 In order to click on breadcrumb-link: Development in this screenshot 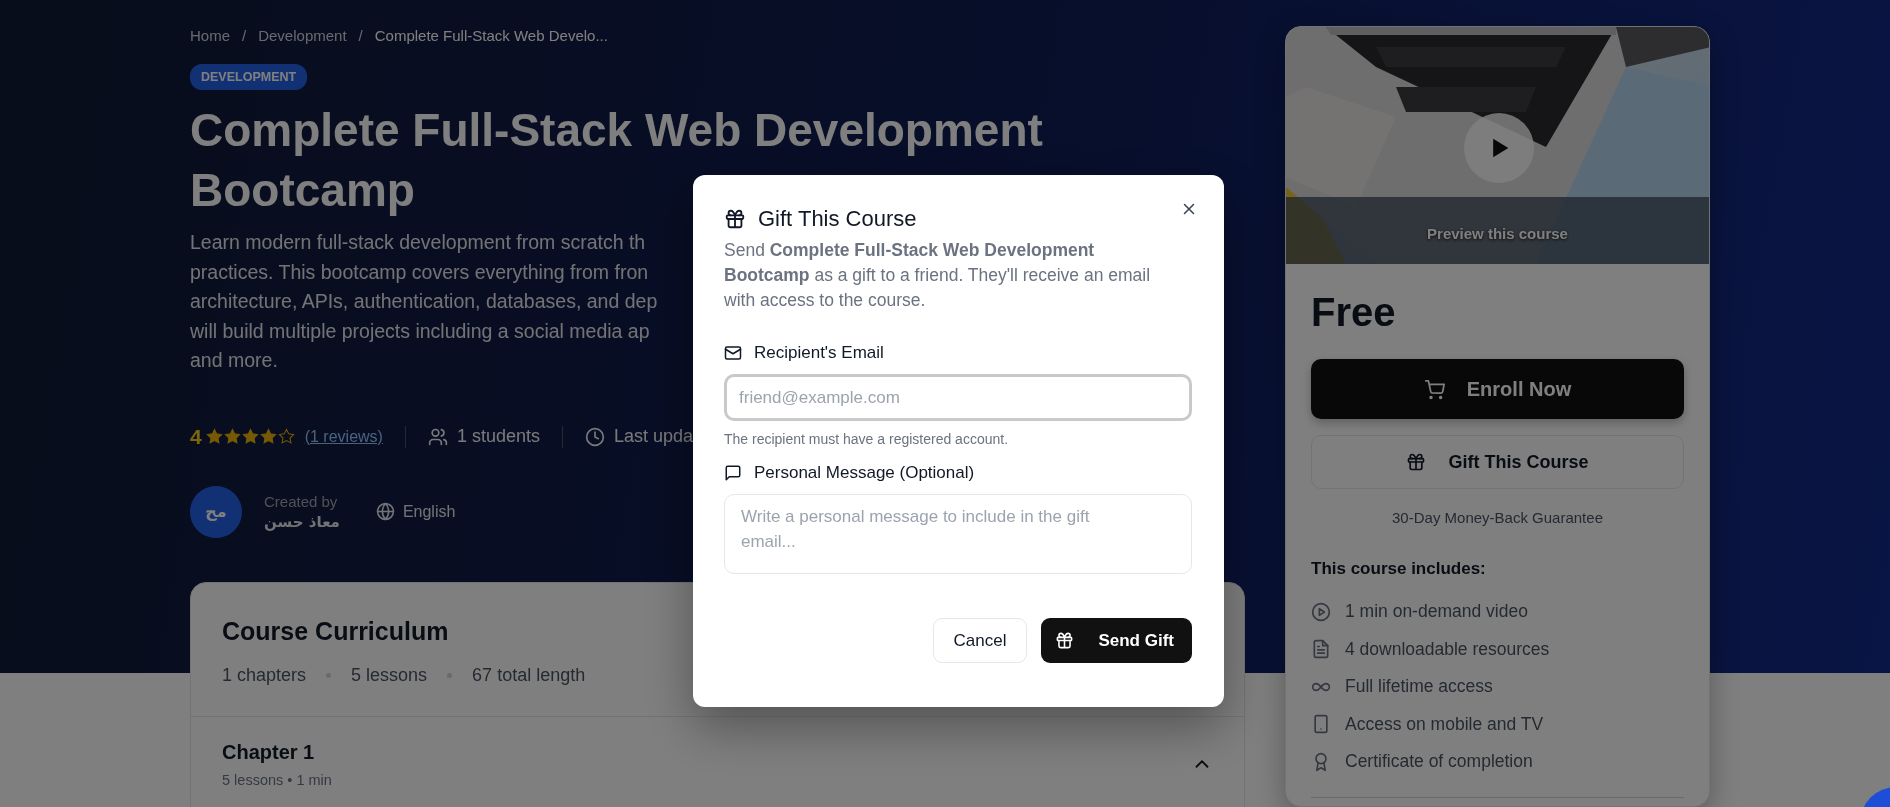, I will do `click(302, 35)`.